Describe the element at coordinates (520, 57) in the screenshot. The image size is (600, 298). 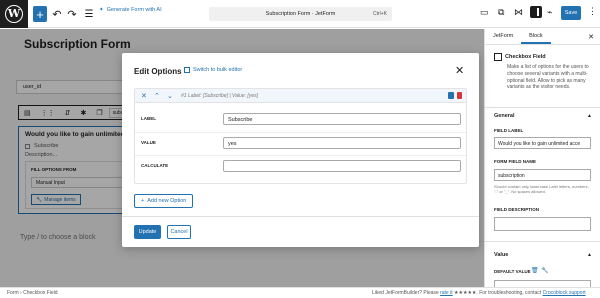
I see `block-card-header: Checkbox Field` at that location.